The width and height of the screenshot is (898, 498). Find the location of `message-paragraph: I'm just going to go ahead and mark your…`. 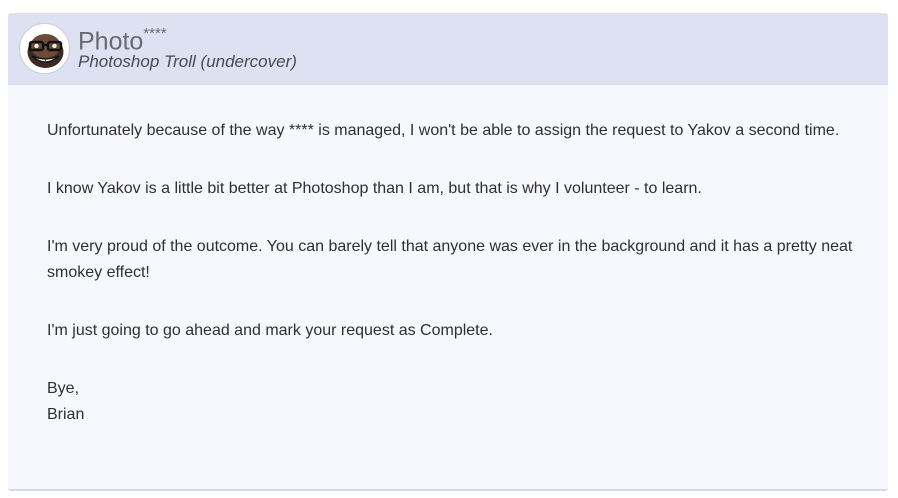

message-paragraph: I'm just going to go ahead and mark your… is located at coordinates (270, 330).